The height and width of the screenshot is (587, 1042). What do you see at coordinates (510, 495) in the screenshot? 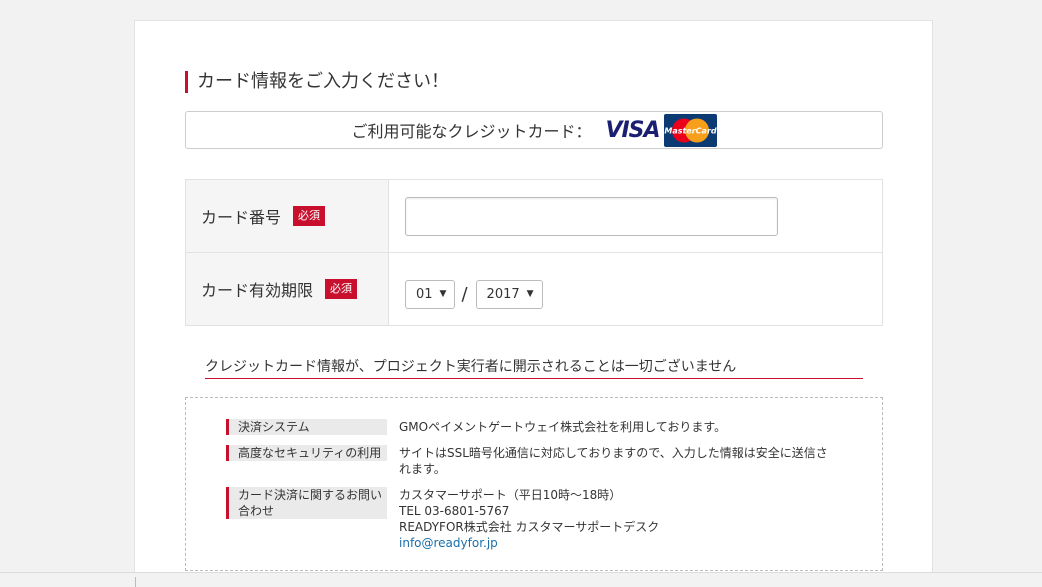
I see `support-hours: カスタマーサポート（平日10時〜18時）` at bounding box center [510, 495].